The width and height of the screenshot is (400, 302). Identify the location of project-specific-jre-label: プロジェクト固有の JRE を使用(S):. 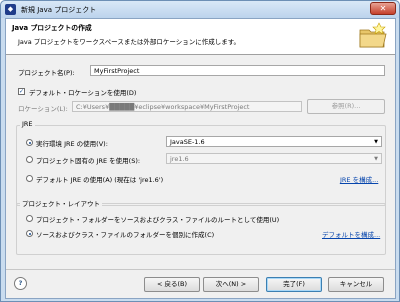
(88, 161).